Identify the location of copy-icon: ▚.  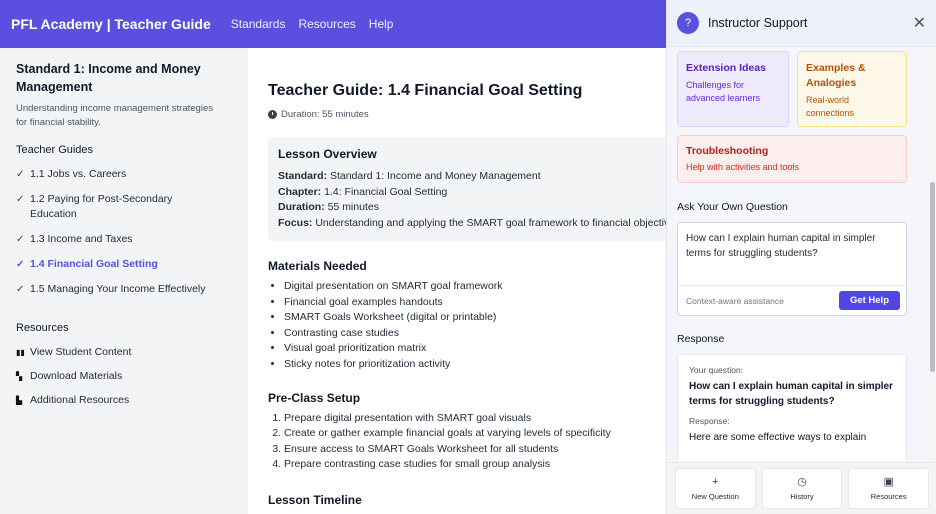
(19, 376).